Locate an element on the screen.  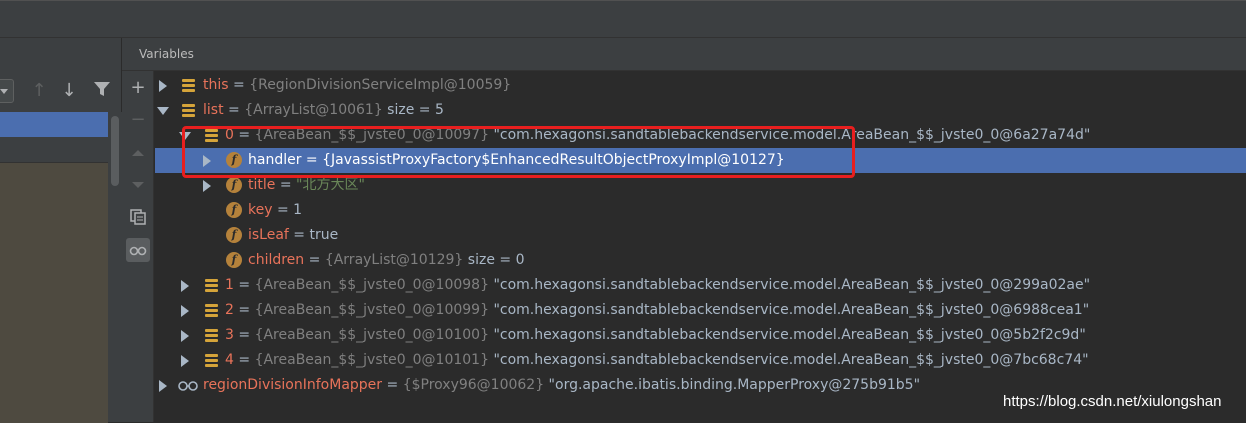
tree-row-children: f children = {ArrayList@10129} size = 0 is located at coordinates (700, 260).